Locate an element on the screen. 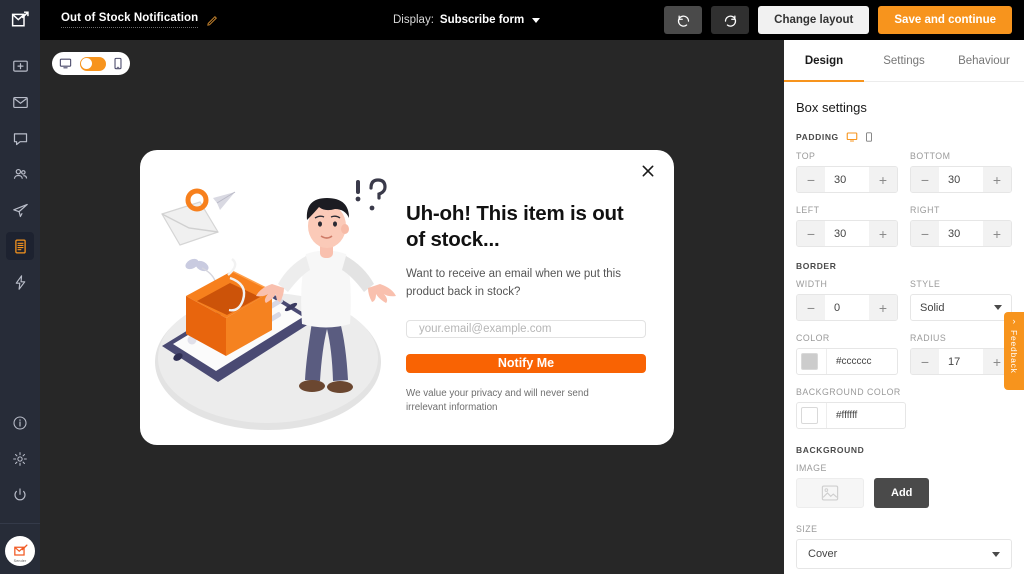  padding-right-increment: + is located at coordinates (997, 233).